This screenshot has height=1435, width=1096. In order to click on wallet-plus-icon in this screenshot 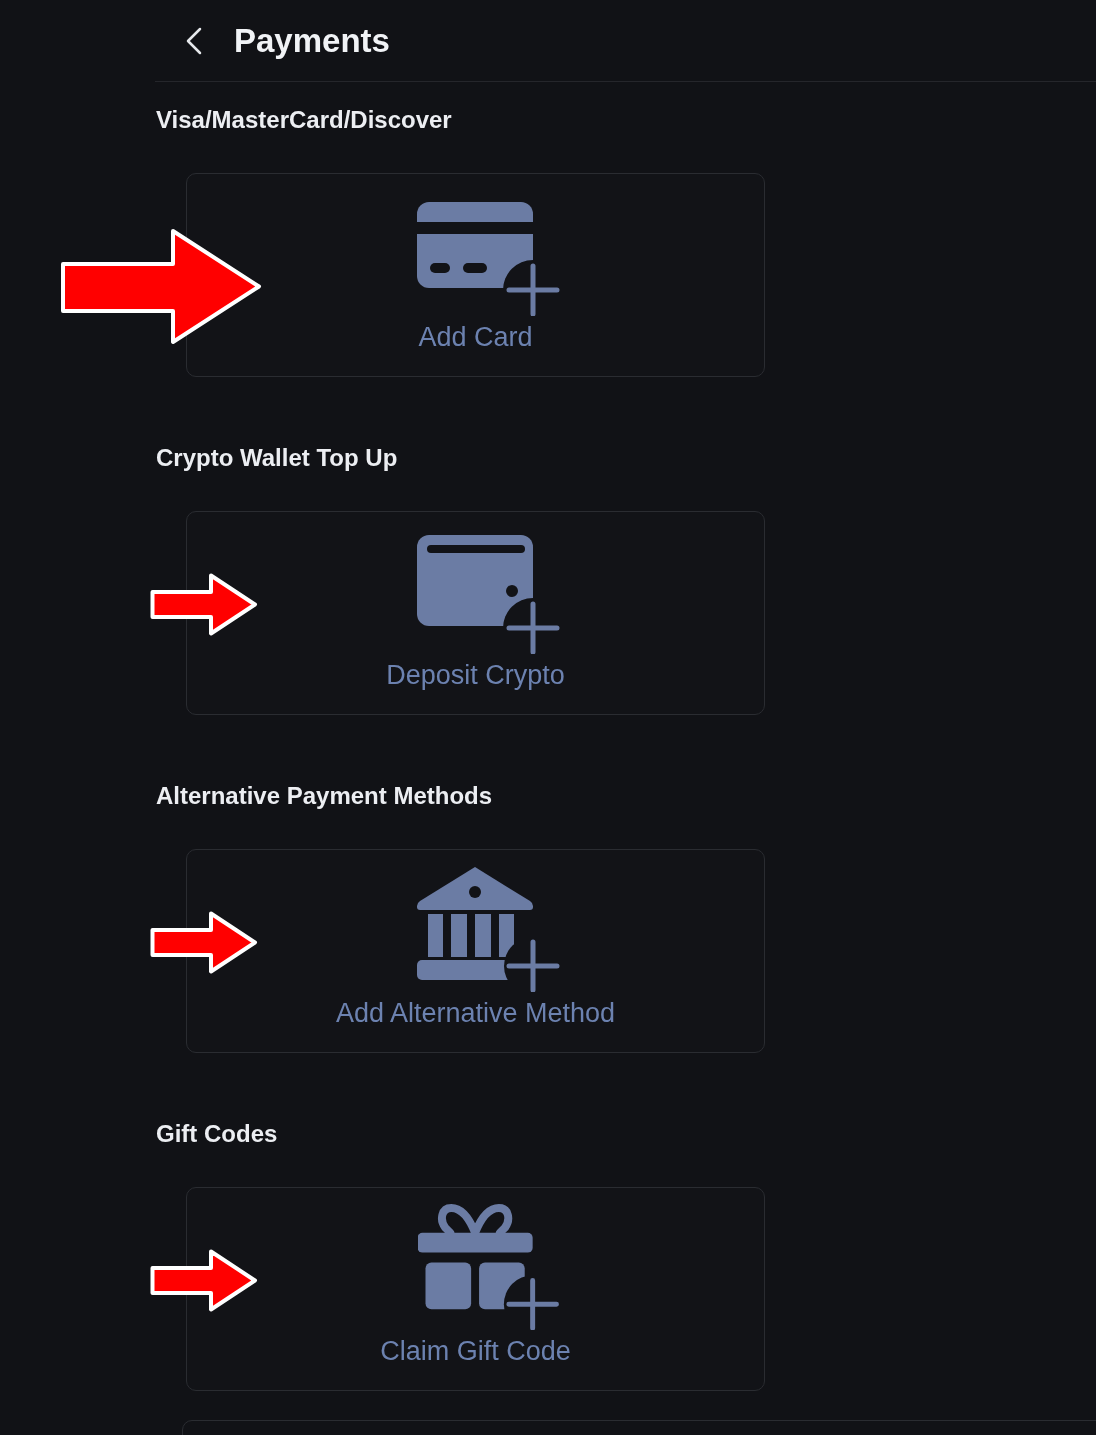, I will do `click(488, 594)`.